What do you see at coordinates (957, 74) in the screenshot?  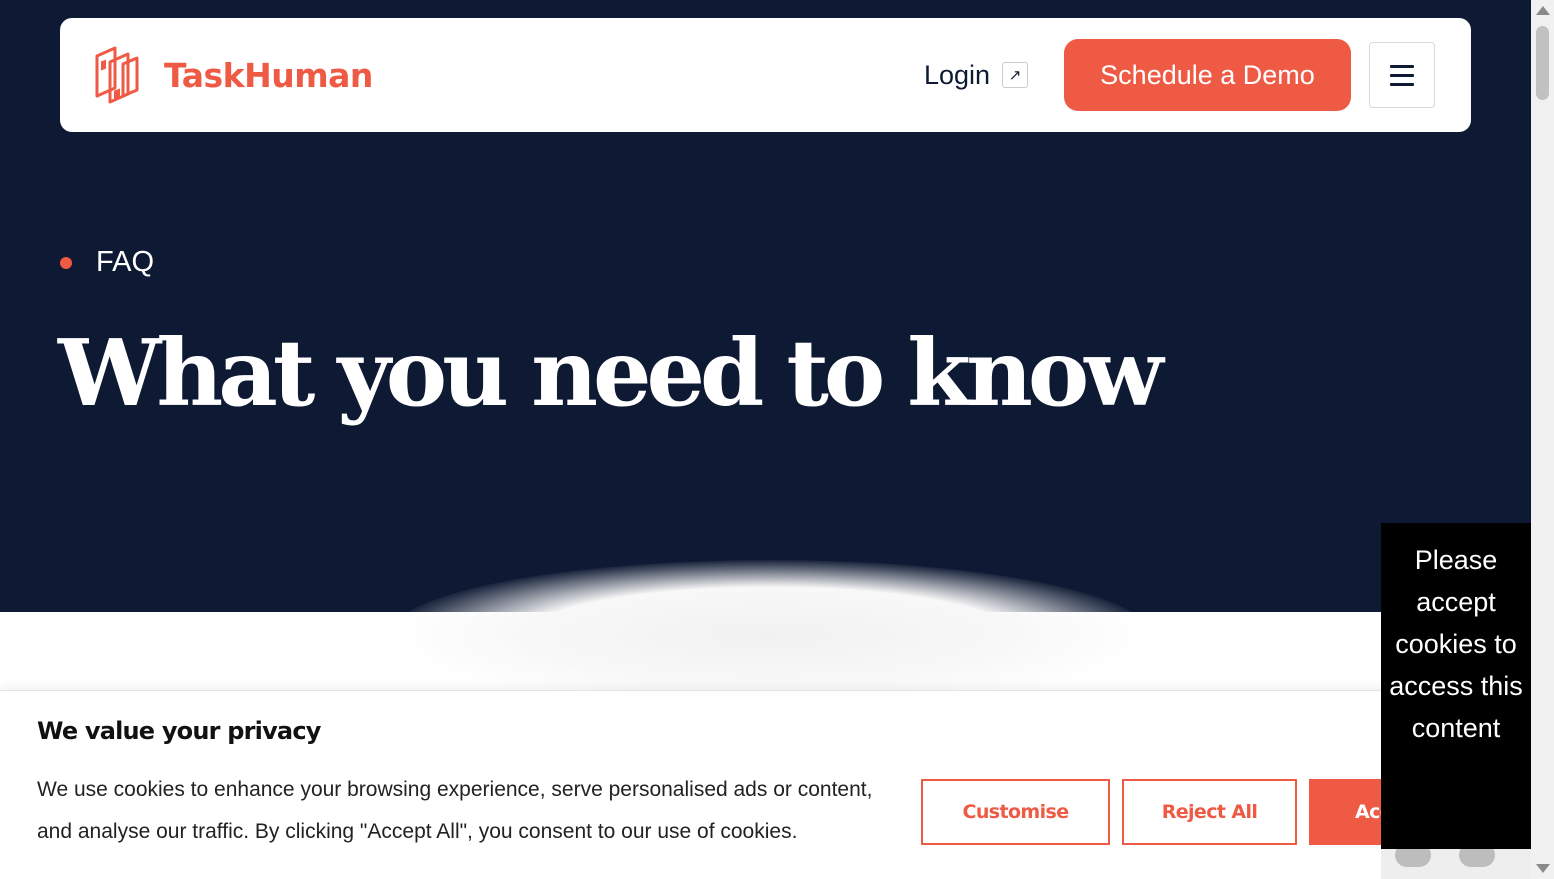 I see `login-label: Login` at bounding box center [957, 74].